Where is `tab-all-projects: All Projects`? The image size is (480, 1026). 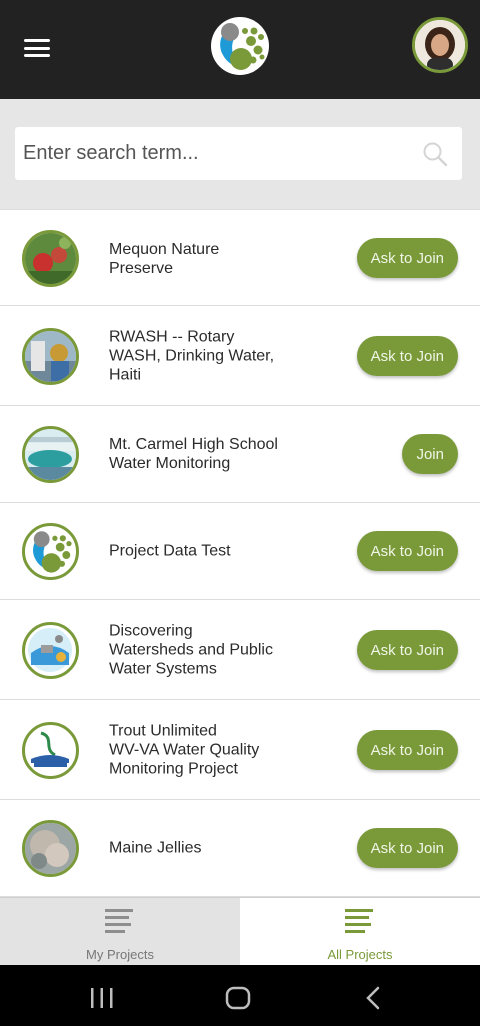
tab-all-projects: All Projects is located at coordinates (360, 932).